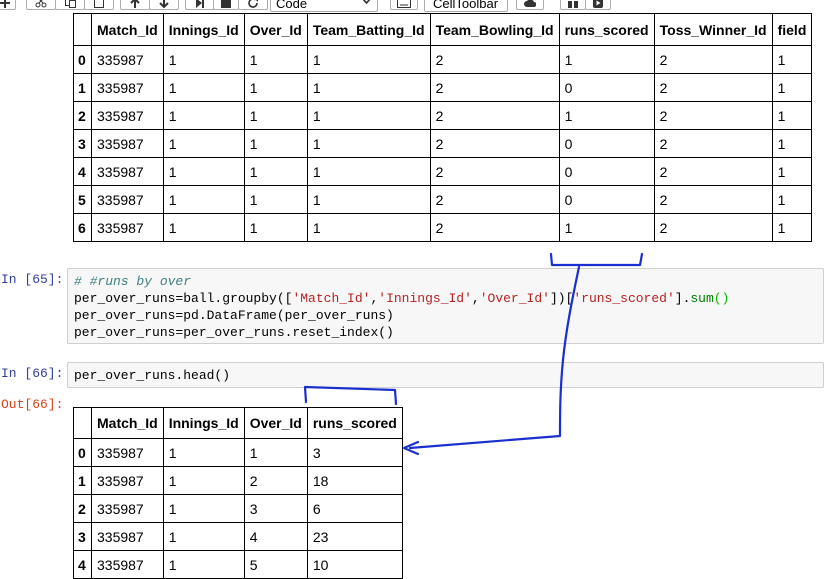 The width and height of the screenshot is (824, 579). Describe the element at coordinates (331, 298) in the screenshot. I see `code-string: 'Match_Id'` at that location.